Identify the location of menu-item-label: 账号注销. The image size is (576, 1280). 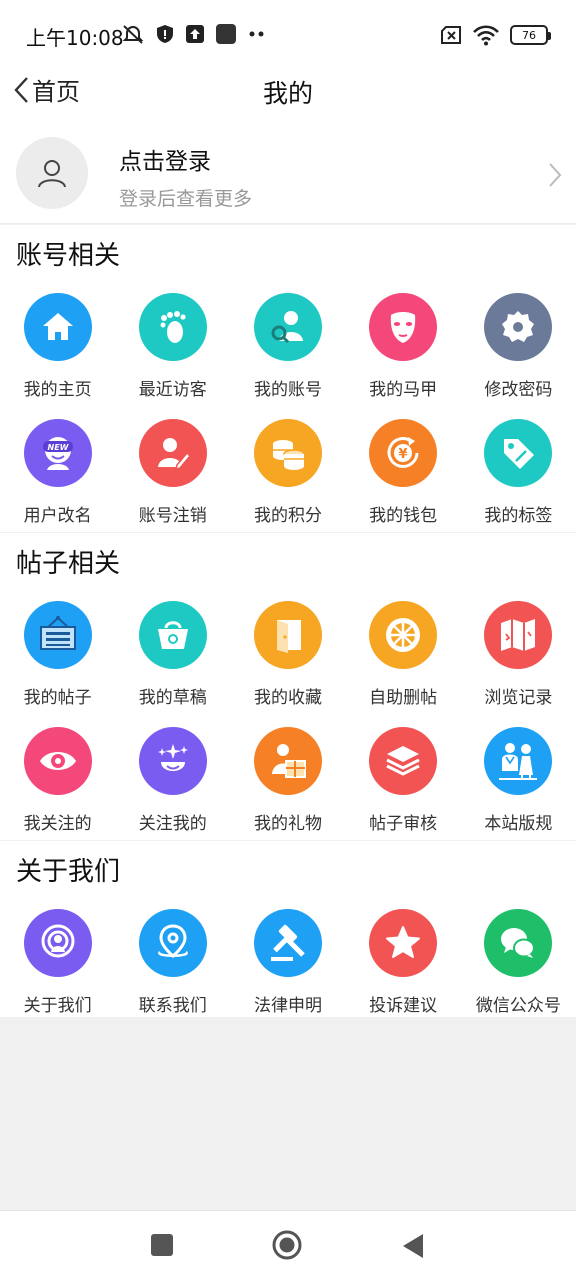
(172, 516).